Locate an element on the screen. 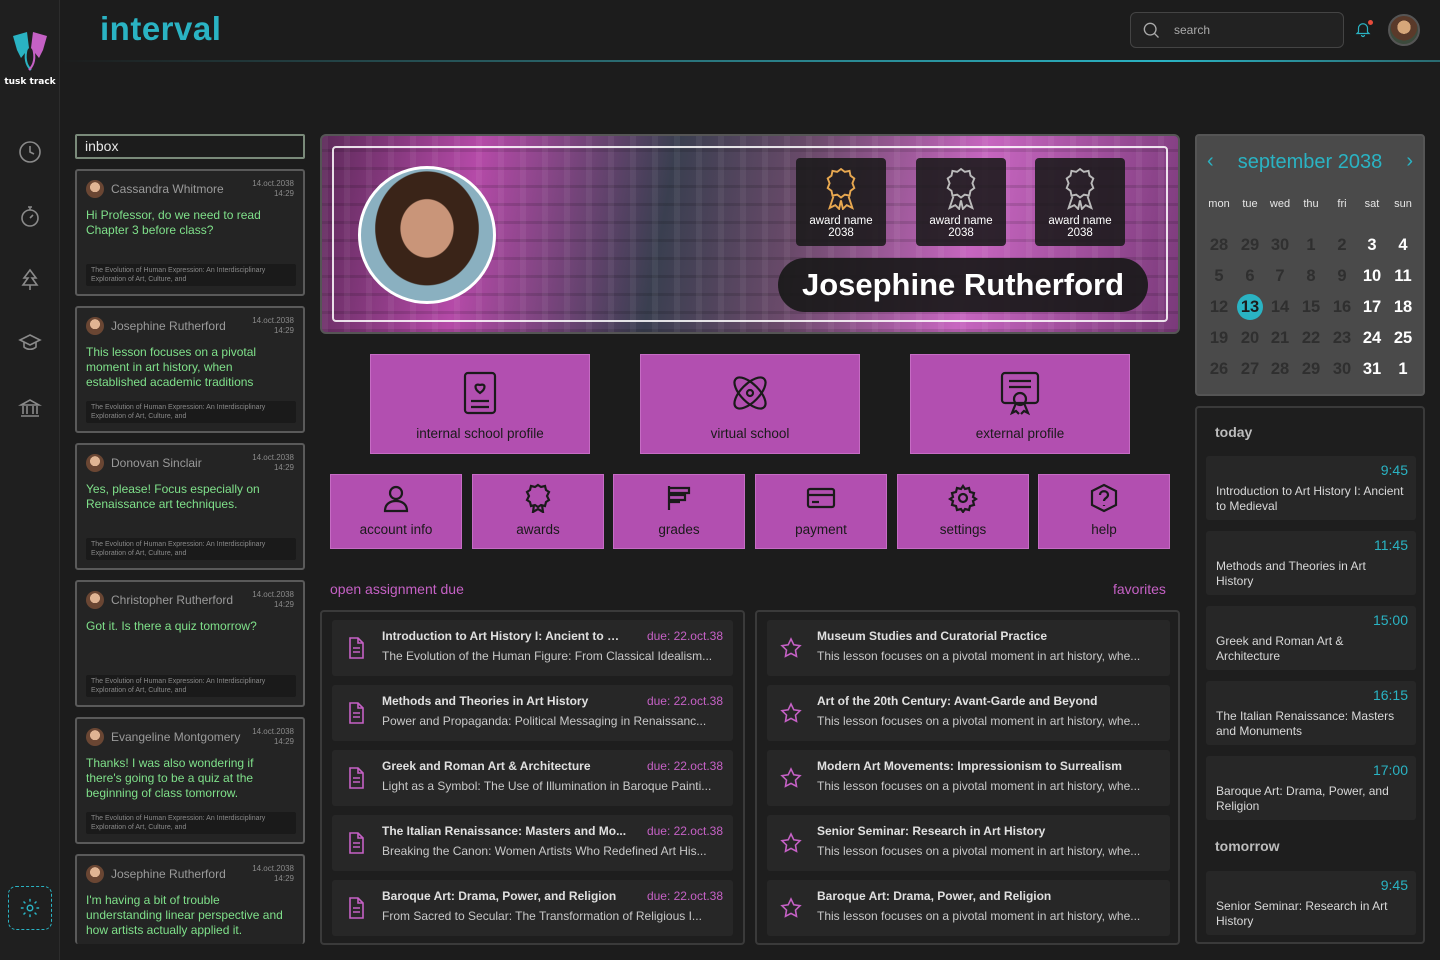 Image resolution: width=1440 pixels, height=960 pixels. sidebar-settings-button is located at coordinates (30, 908).